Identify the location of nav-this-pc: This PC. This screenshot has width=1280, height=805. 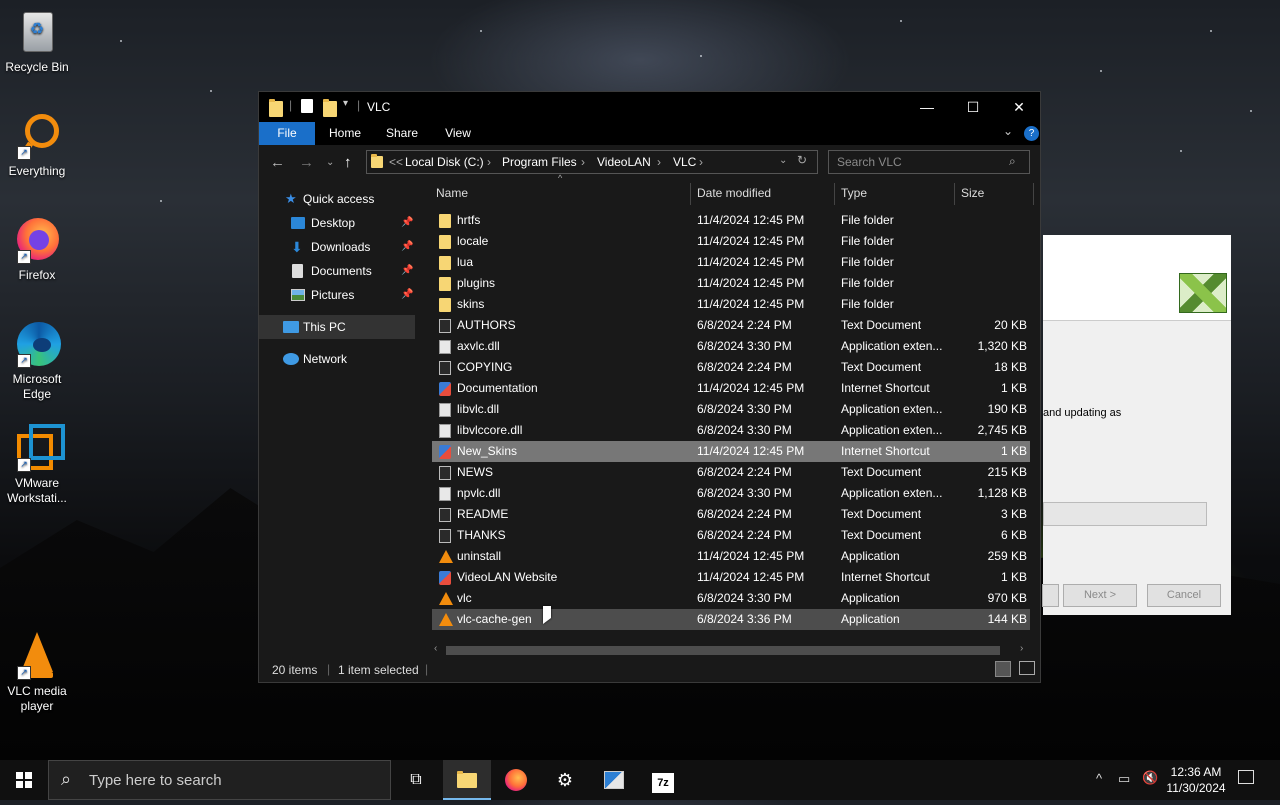
(337, 327).